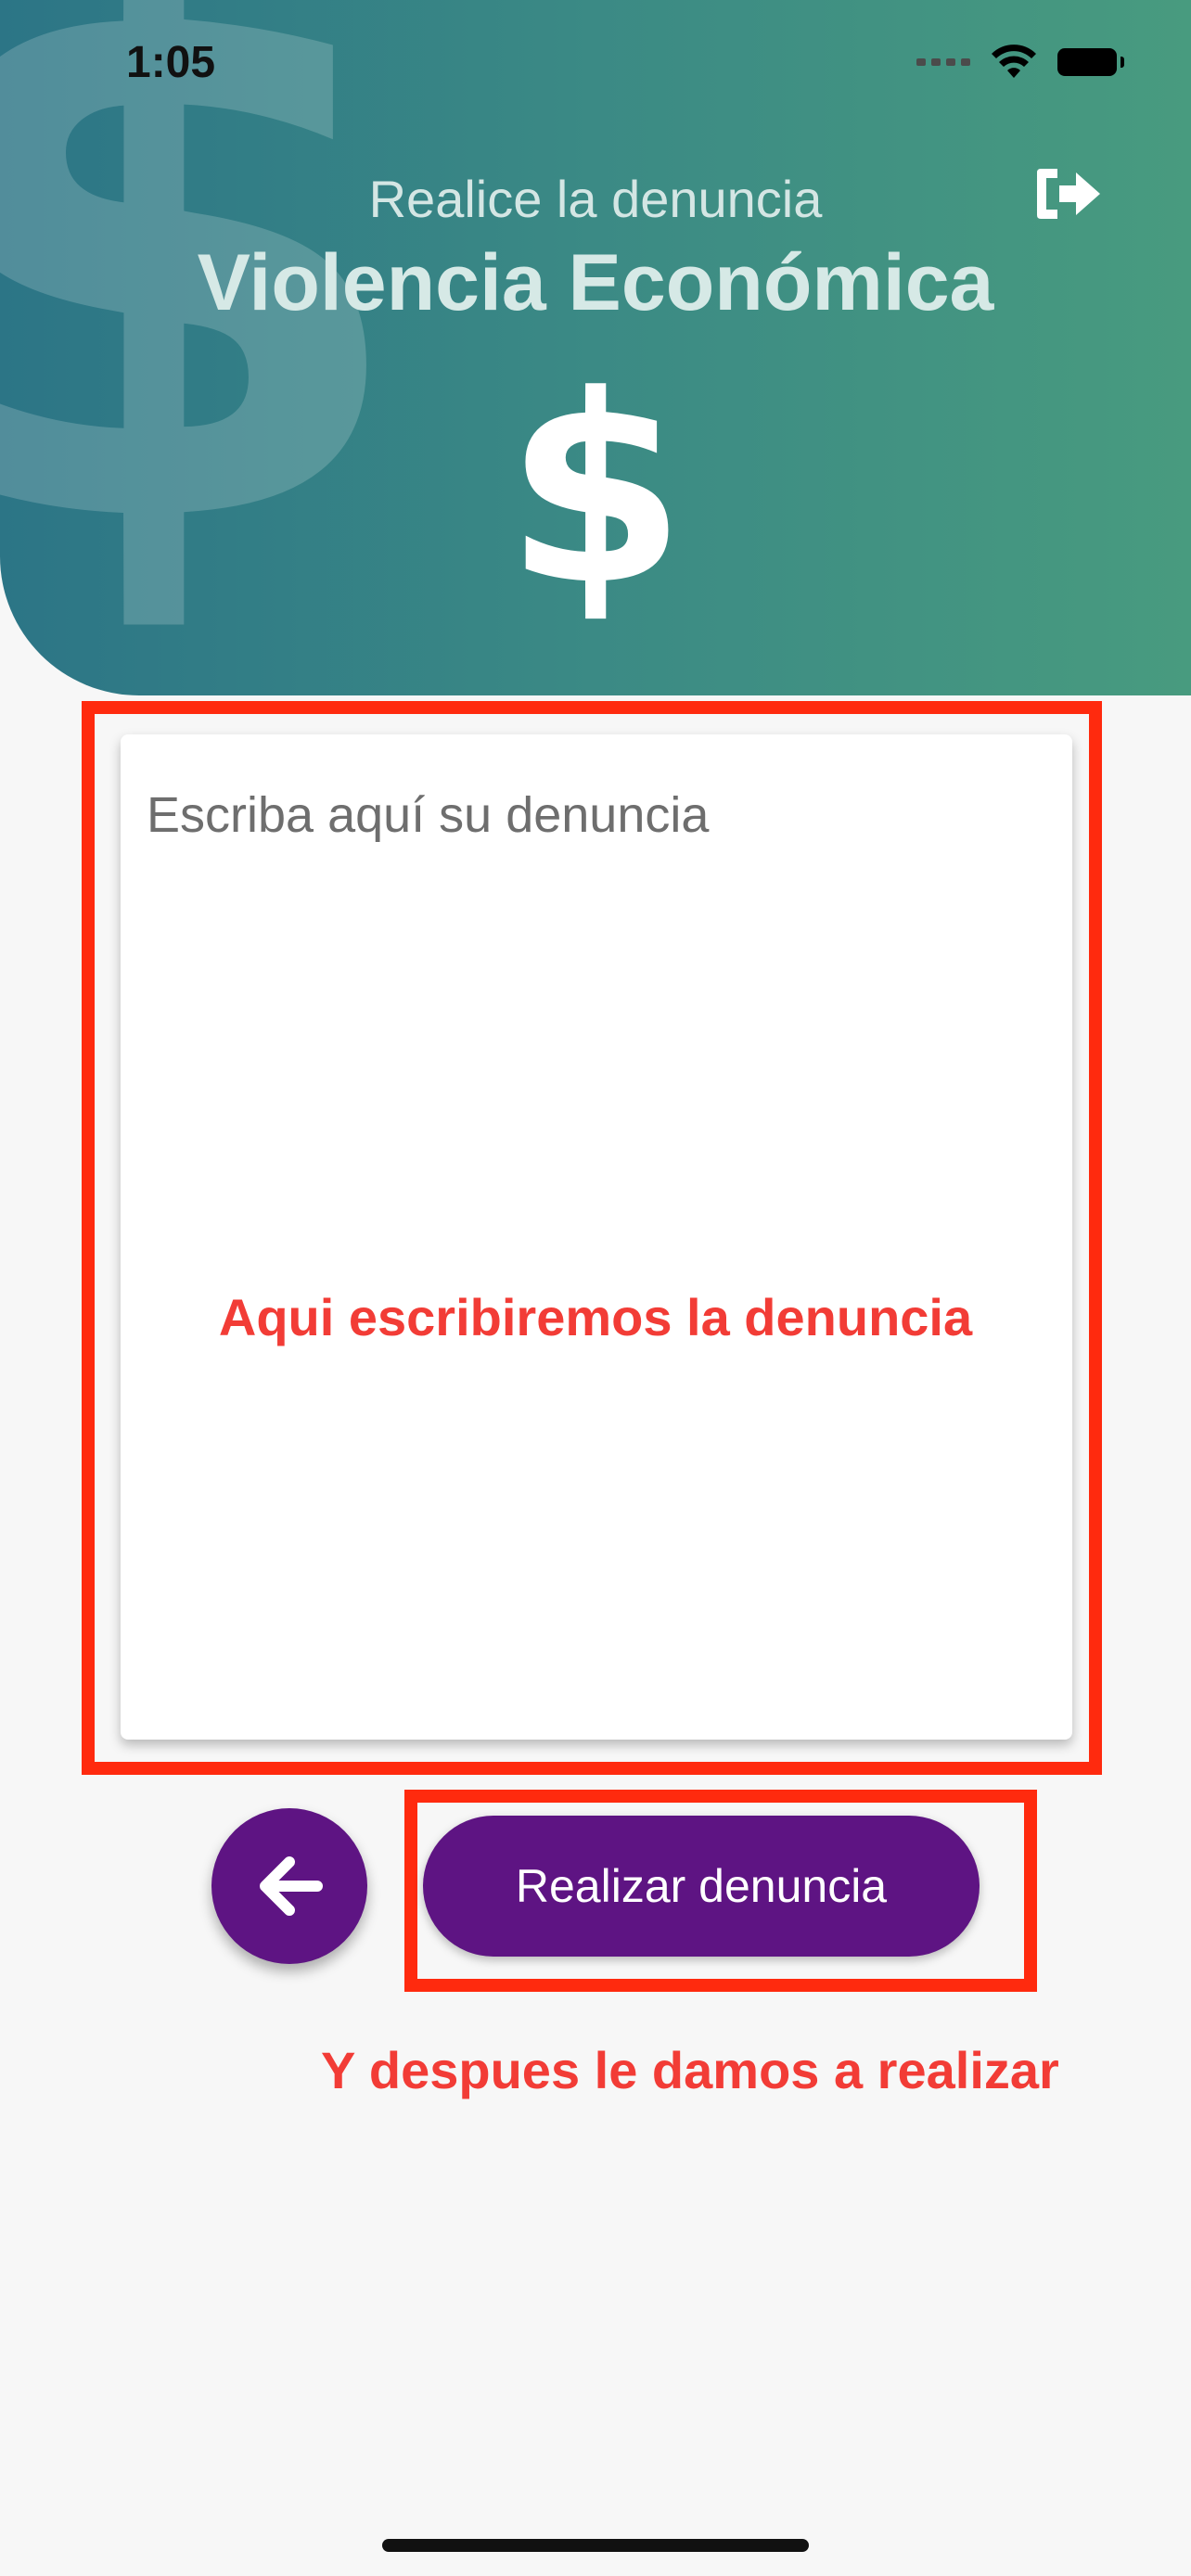 This screenshot has height=2576, width=1191. Describe the element at coordinates (690, 2070) in the screenshot. I see `annotation-submit-note: Y despues le damos a realizar` at that location.